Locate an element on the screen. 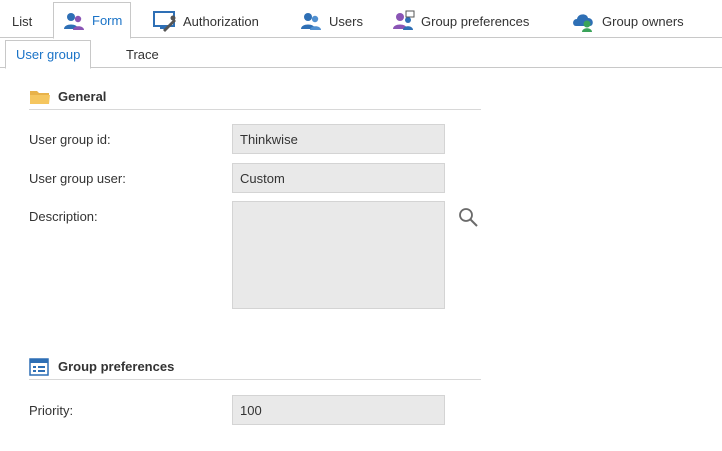 This screenshot has height=451, width=722. section-general-header: General is located at coordinates (255, 97).